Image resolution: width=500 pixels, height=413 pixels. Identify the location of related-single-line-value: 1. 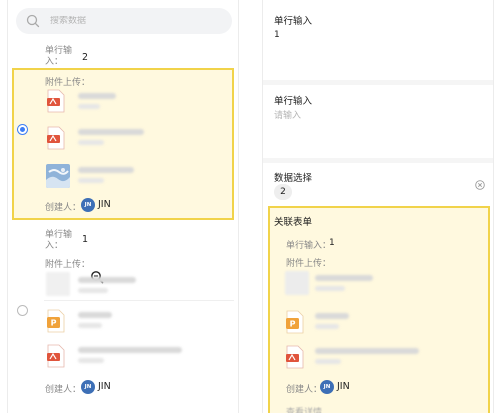
(332, 243).